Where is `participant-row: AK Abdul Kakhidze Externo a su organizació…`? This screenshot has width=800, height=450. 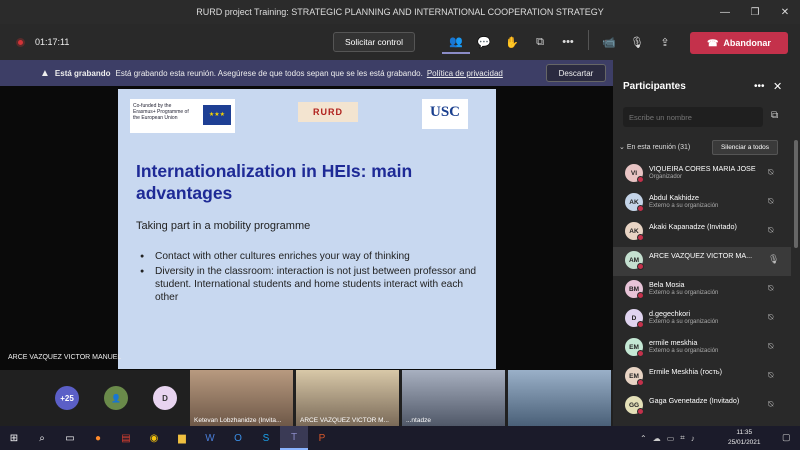
participant-row: AK Abdul Kakhidze Externo a su organizació… is located at coordinates (702, 203).